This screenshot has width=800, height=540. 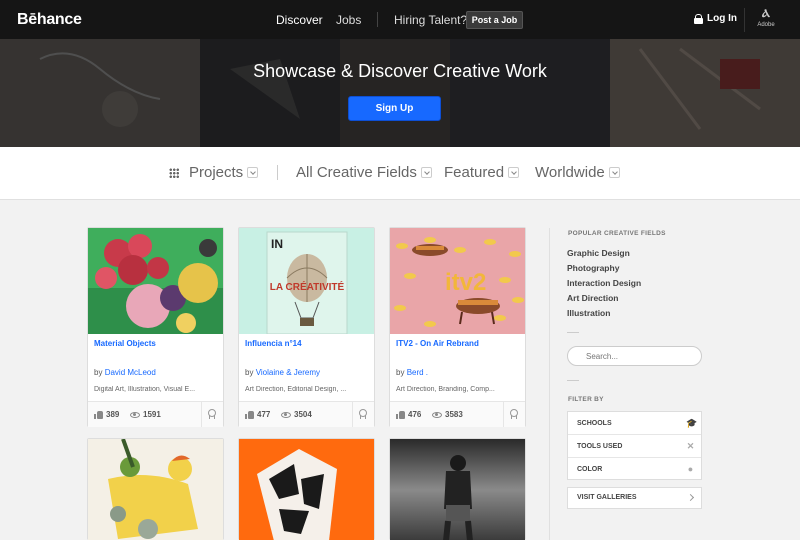 I want to click on login-link: Log In, so click(x=715, y=18).